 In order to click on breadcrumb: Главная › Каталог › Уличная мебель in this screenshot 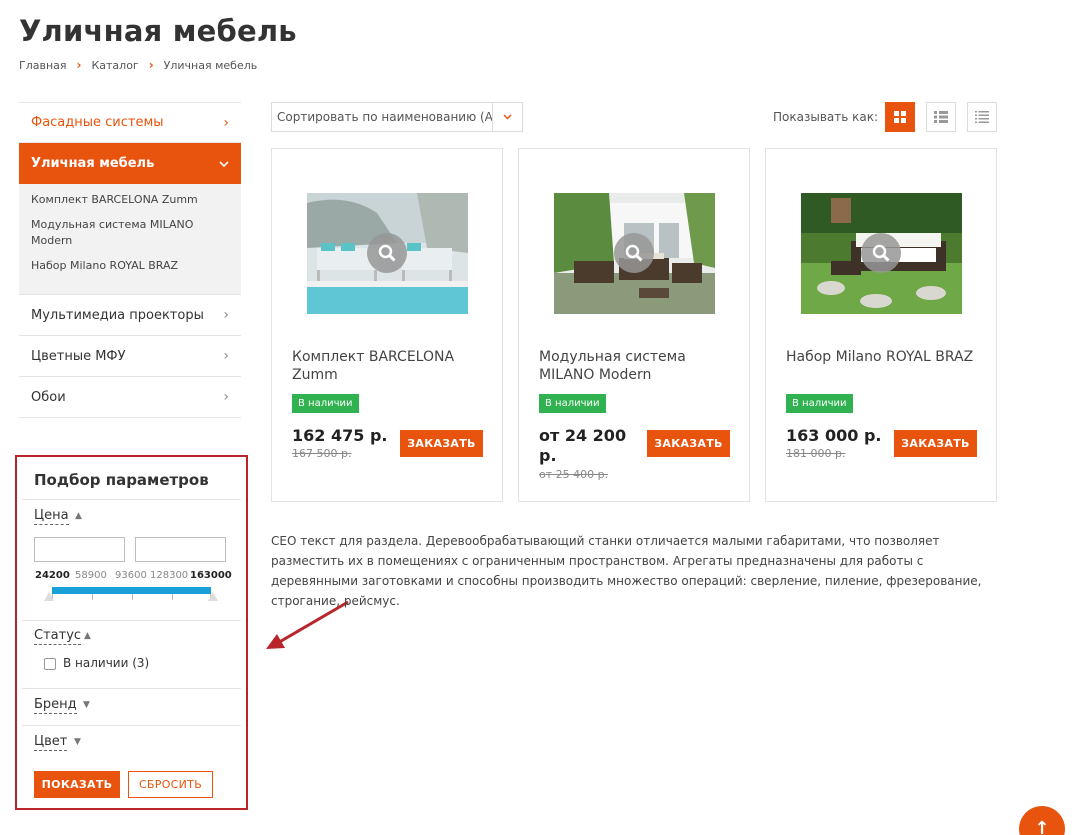, I will do `click(138, 65)`.